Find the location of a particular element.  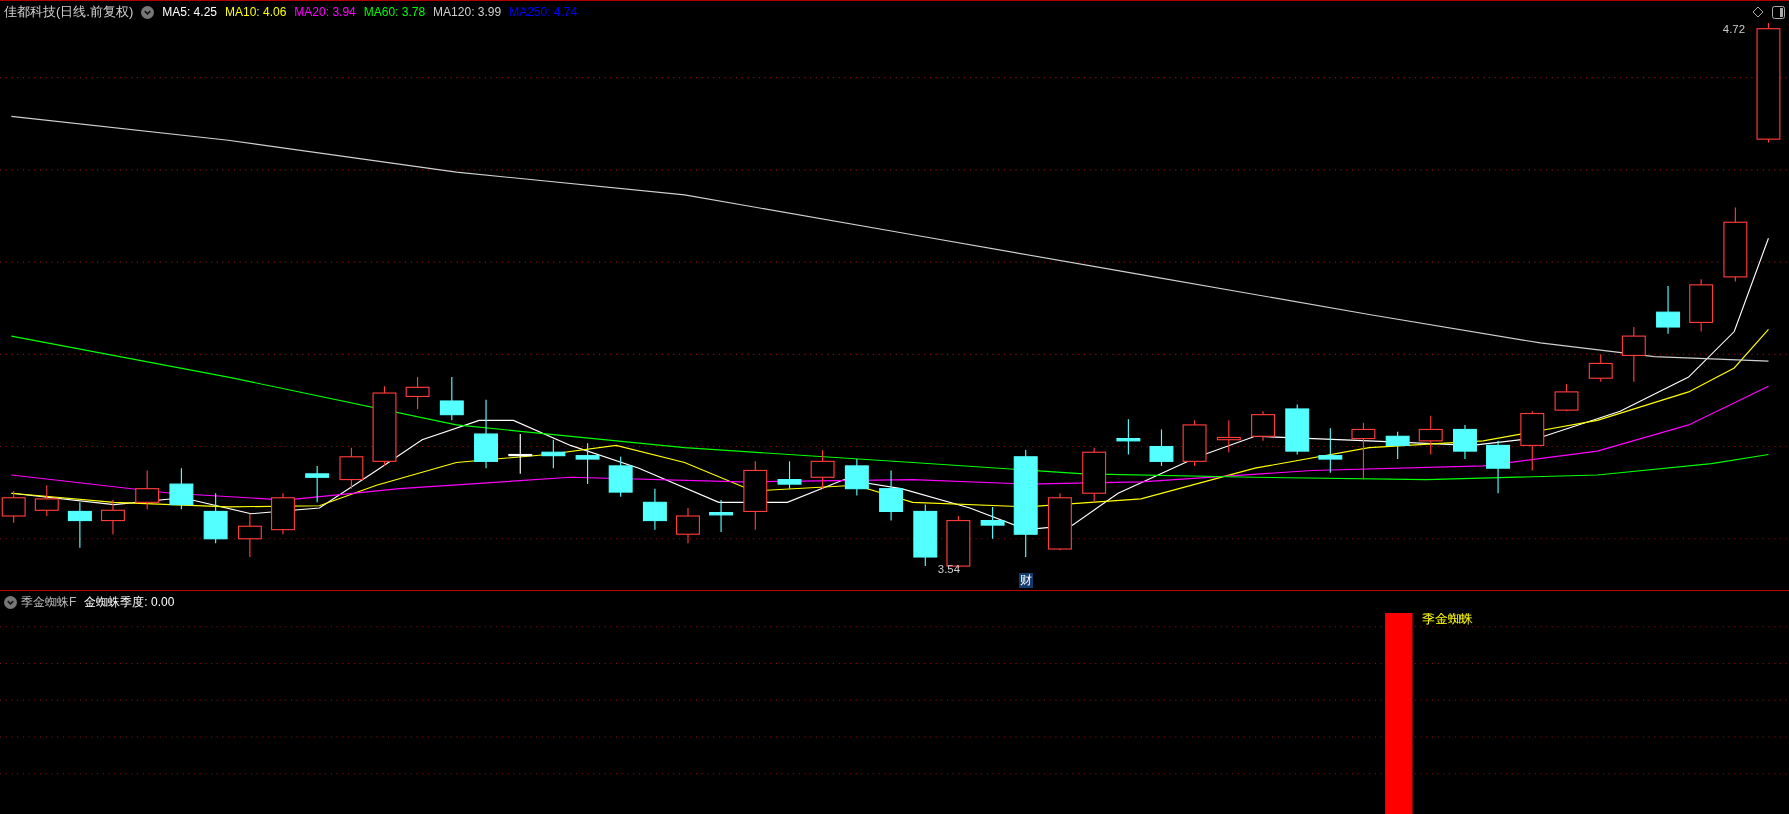

moving-average-legend: MA120: 3.99 is located at coordinates (467, 12).